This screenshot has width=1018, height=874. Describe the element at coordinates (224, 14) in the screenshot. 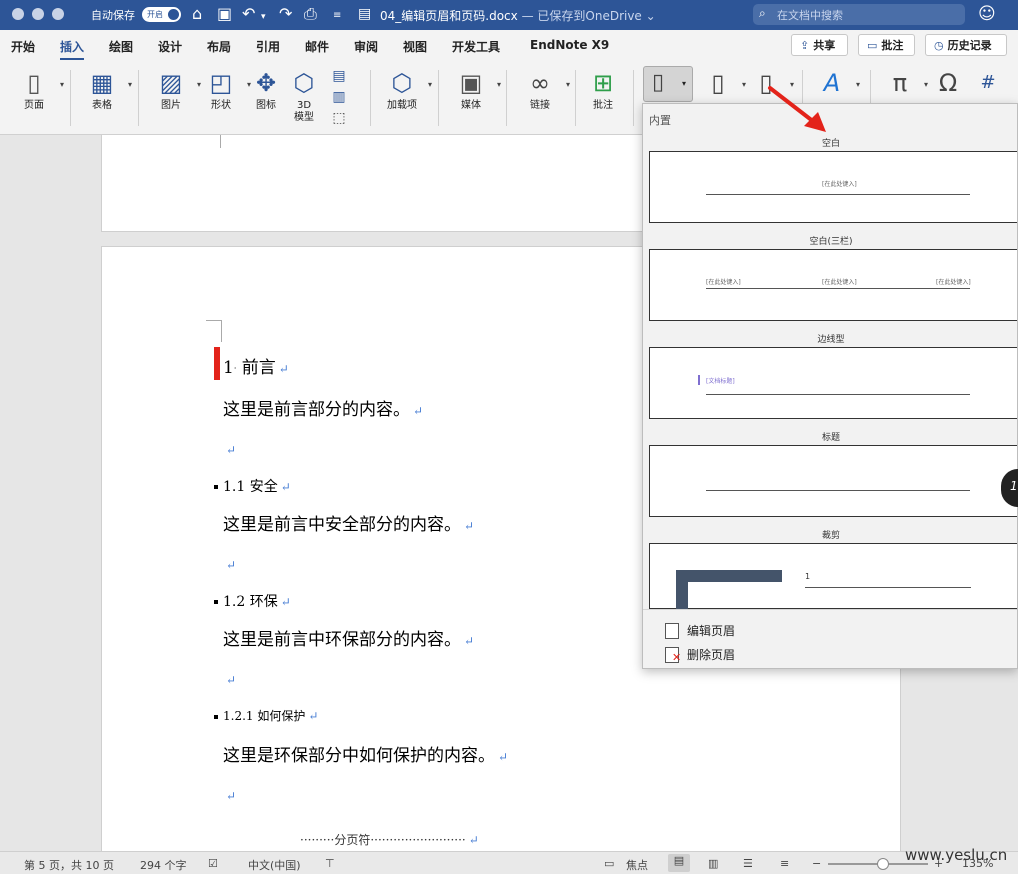

I see `save-icon: ▣` at that location.